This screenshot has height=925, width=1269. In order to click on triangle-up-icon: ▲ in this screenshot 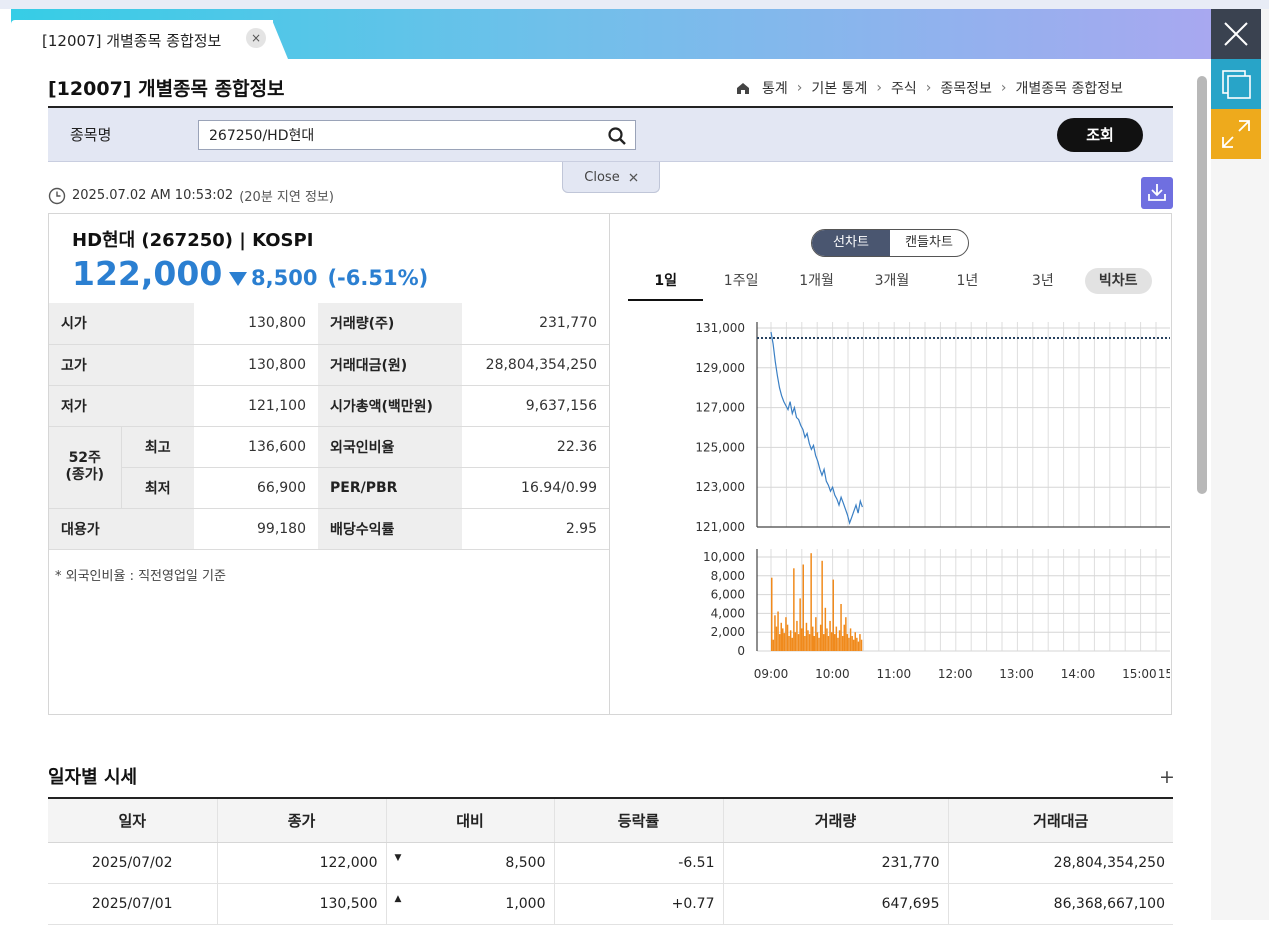, I will do `click(398, 898)`.